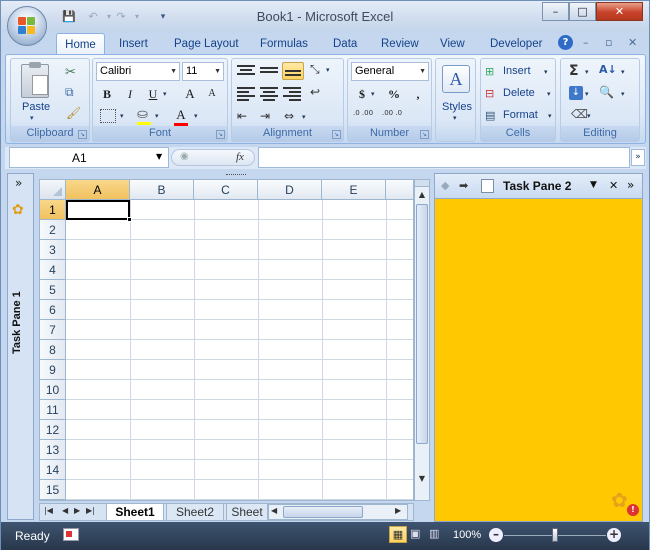 This screenshot has width=650, height=550. Describe the element at coordinates (18, 183) in the screenshot. I see `task-pane-1-collapse-icon: »` at that location.